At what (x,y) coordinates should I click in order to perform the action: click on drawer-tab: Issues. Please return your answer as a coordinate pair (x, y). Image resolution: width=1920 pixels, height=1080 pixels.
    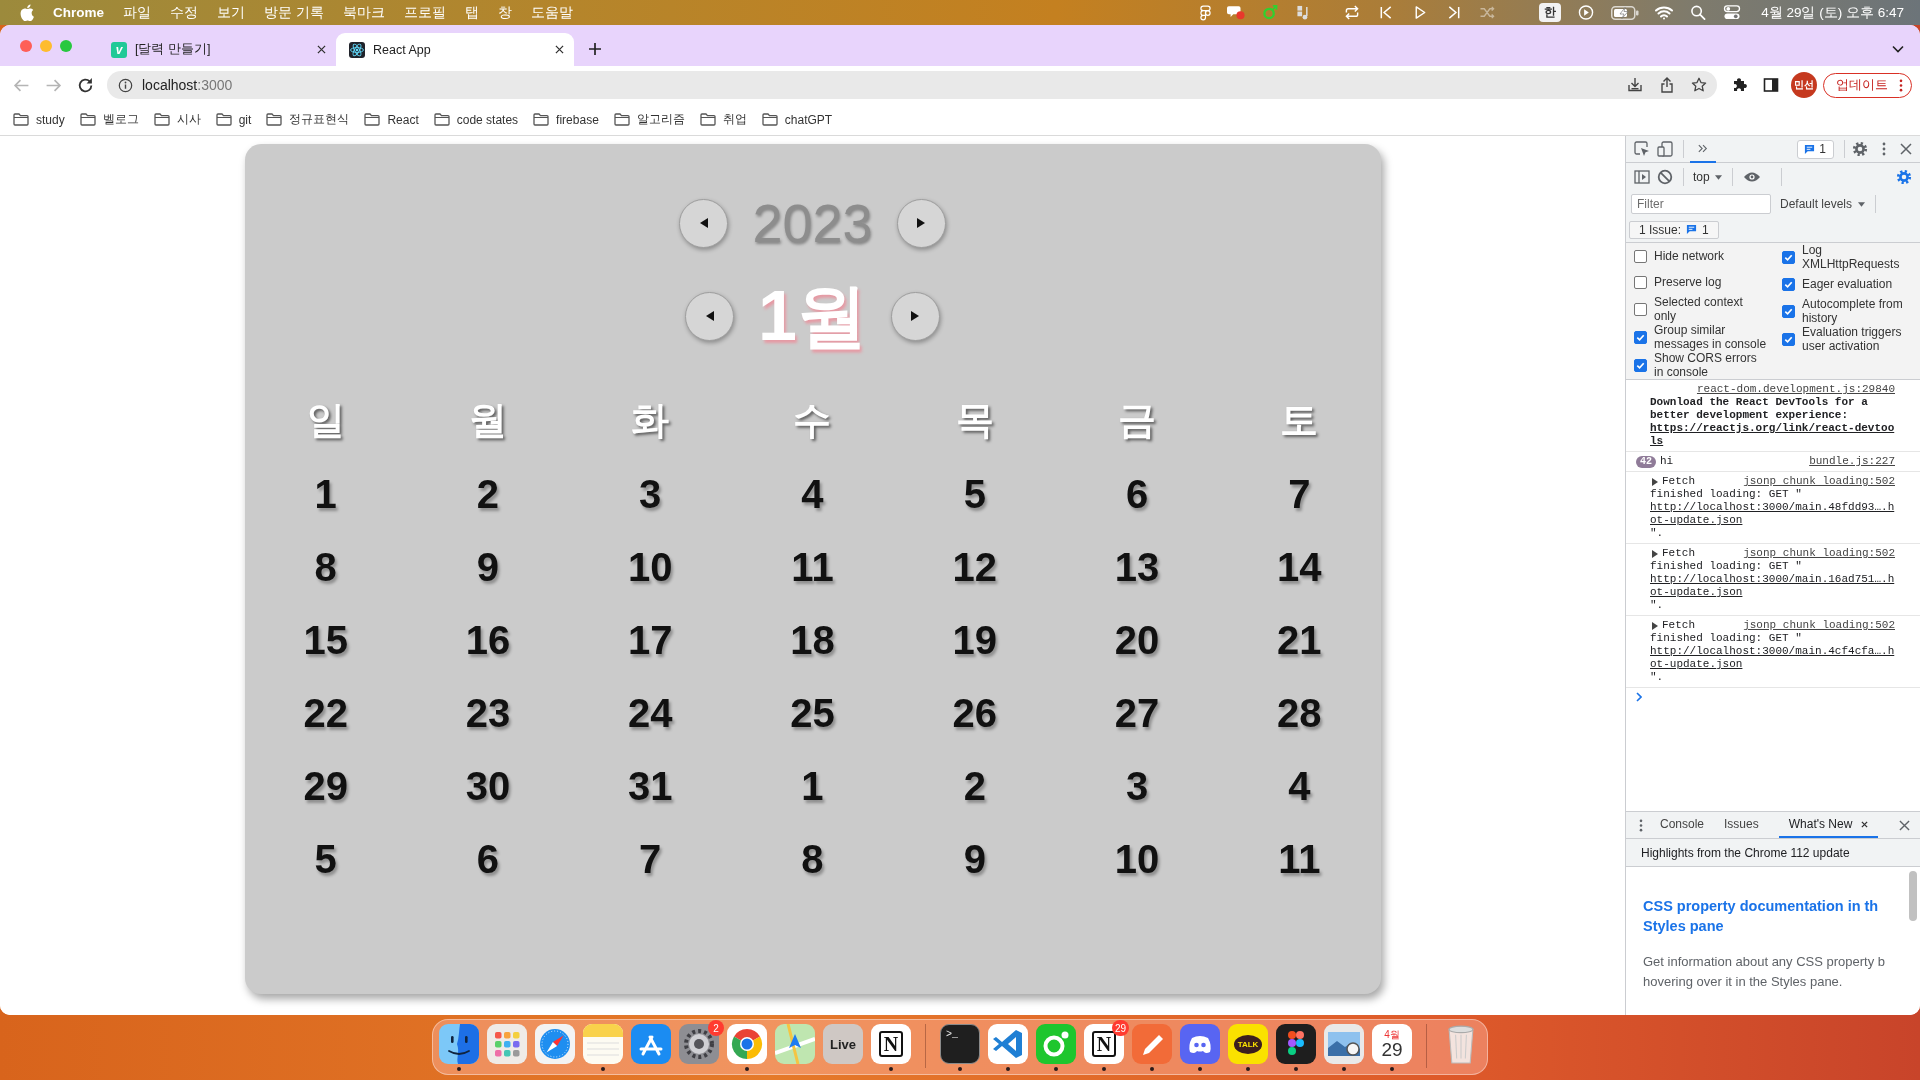
    Looking at the image, I should click on (1741, 825).